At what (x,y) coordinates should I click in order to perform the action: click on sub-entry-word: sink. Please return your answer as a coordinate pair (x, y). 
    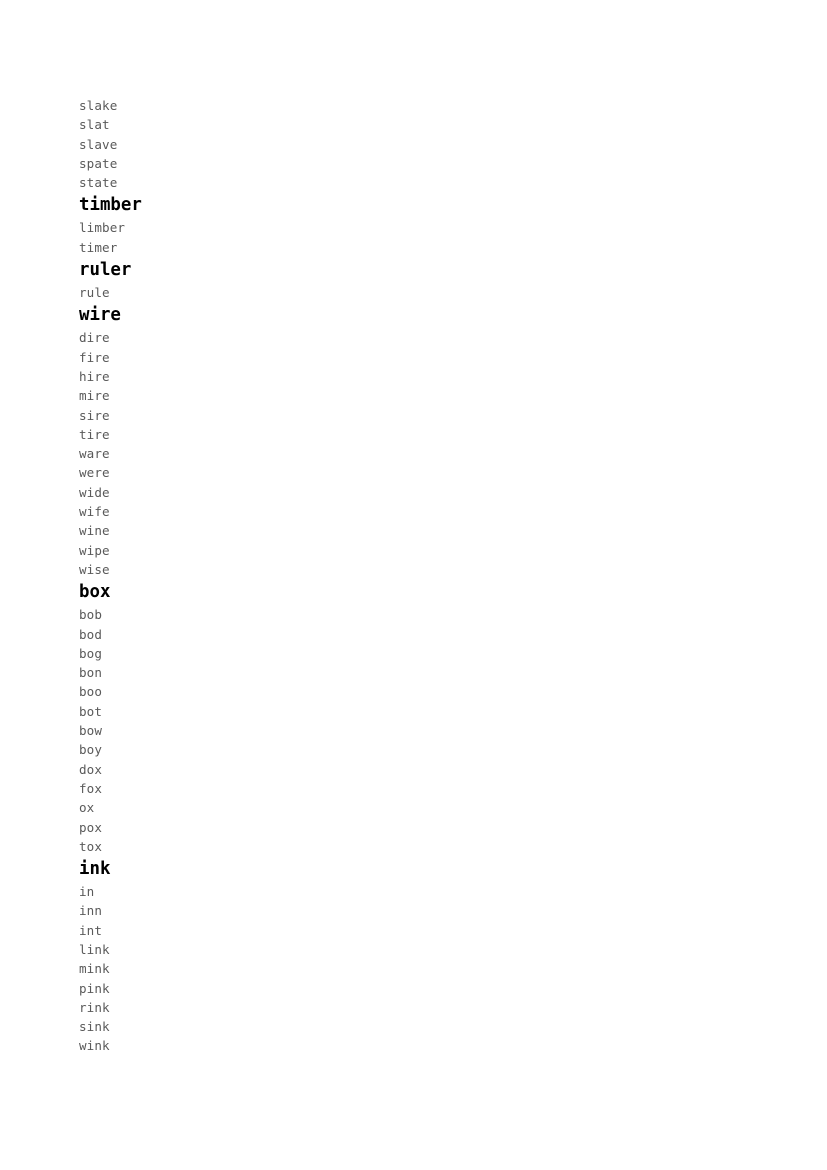
    Looking at the image, I should click on (94, 1027).